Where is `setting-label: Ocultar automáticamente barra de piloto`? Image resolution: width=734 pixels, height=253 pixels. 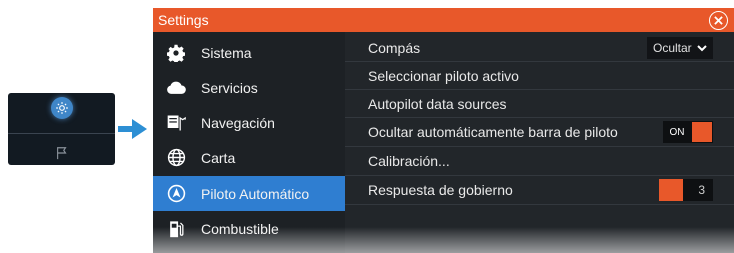 setting-label: Ocultar automáticamente barra de piloto is located at coordinates (493, 132).